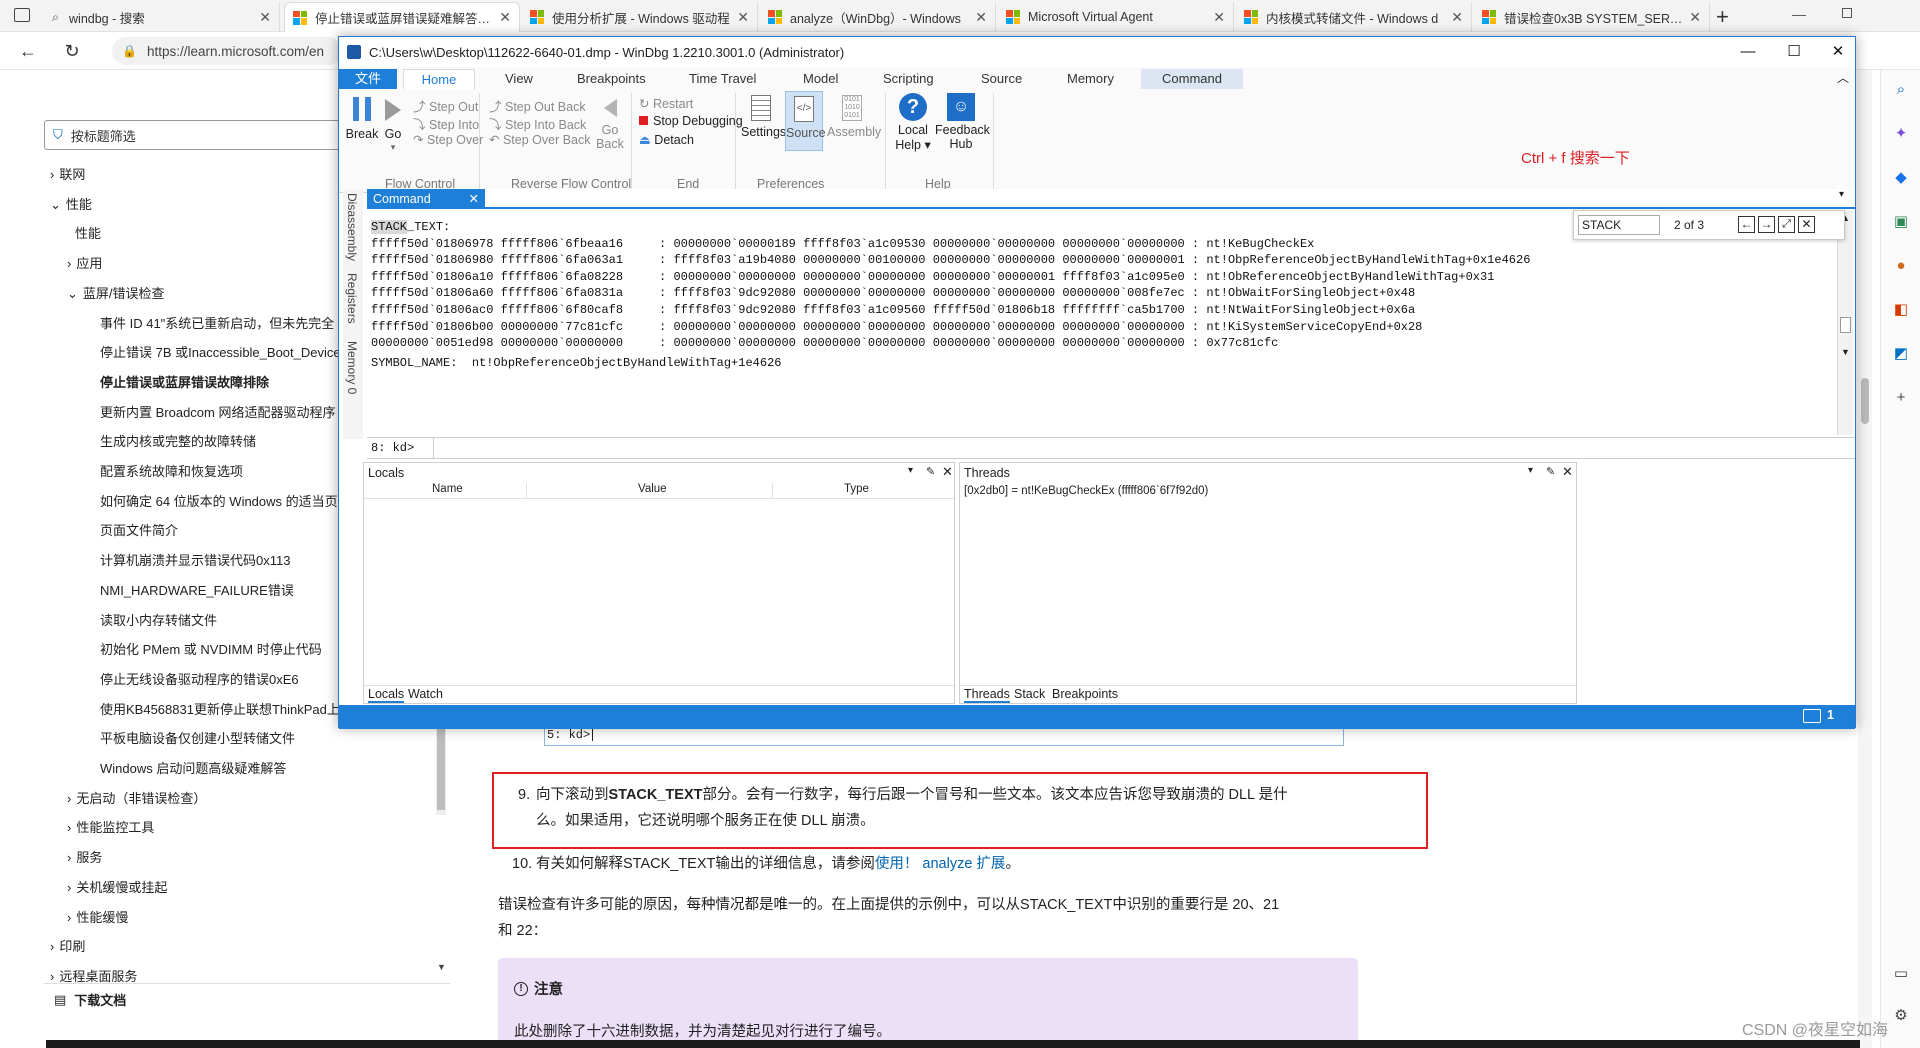  Describe the element at coordinates (90, 999) in the screenshot. I see `download-docs-link: ▤ 下载文档` at that location.